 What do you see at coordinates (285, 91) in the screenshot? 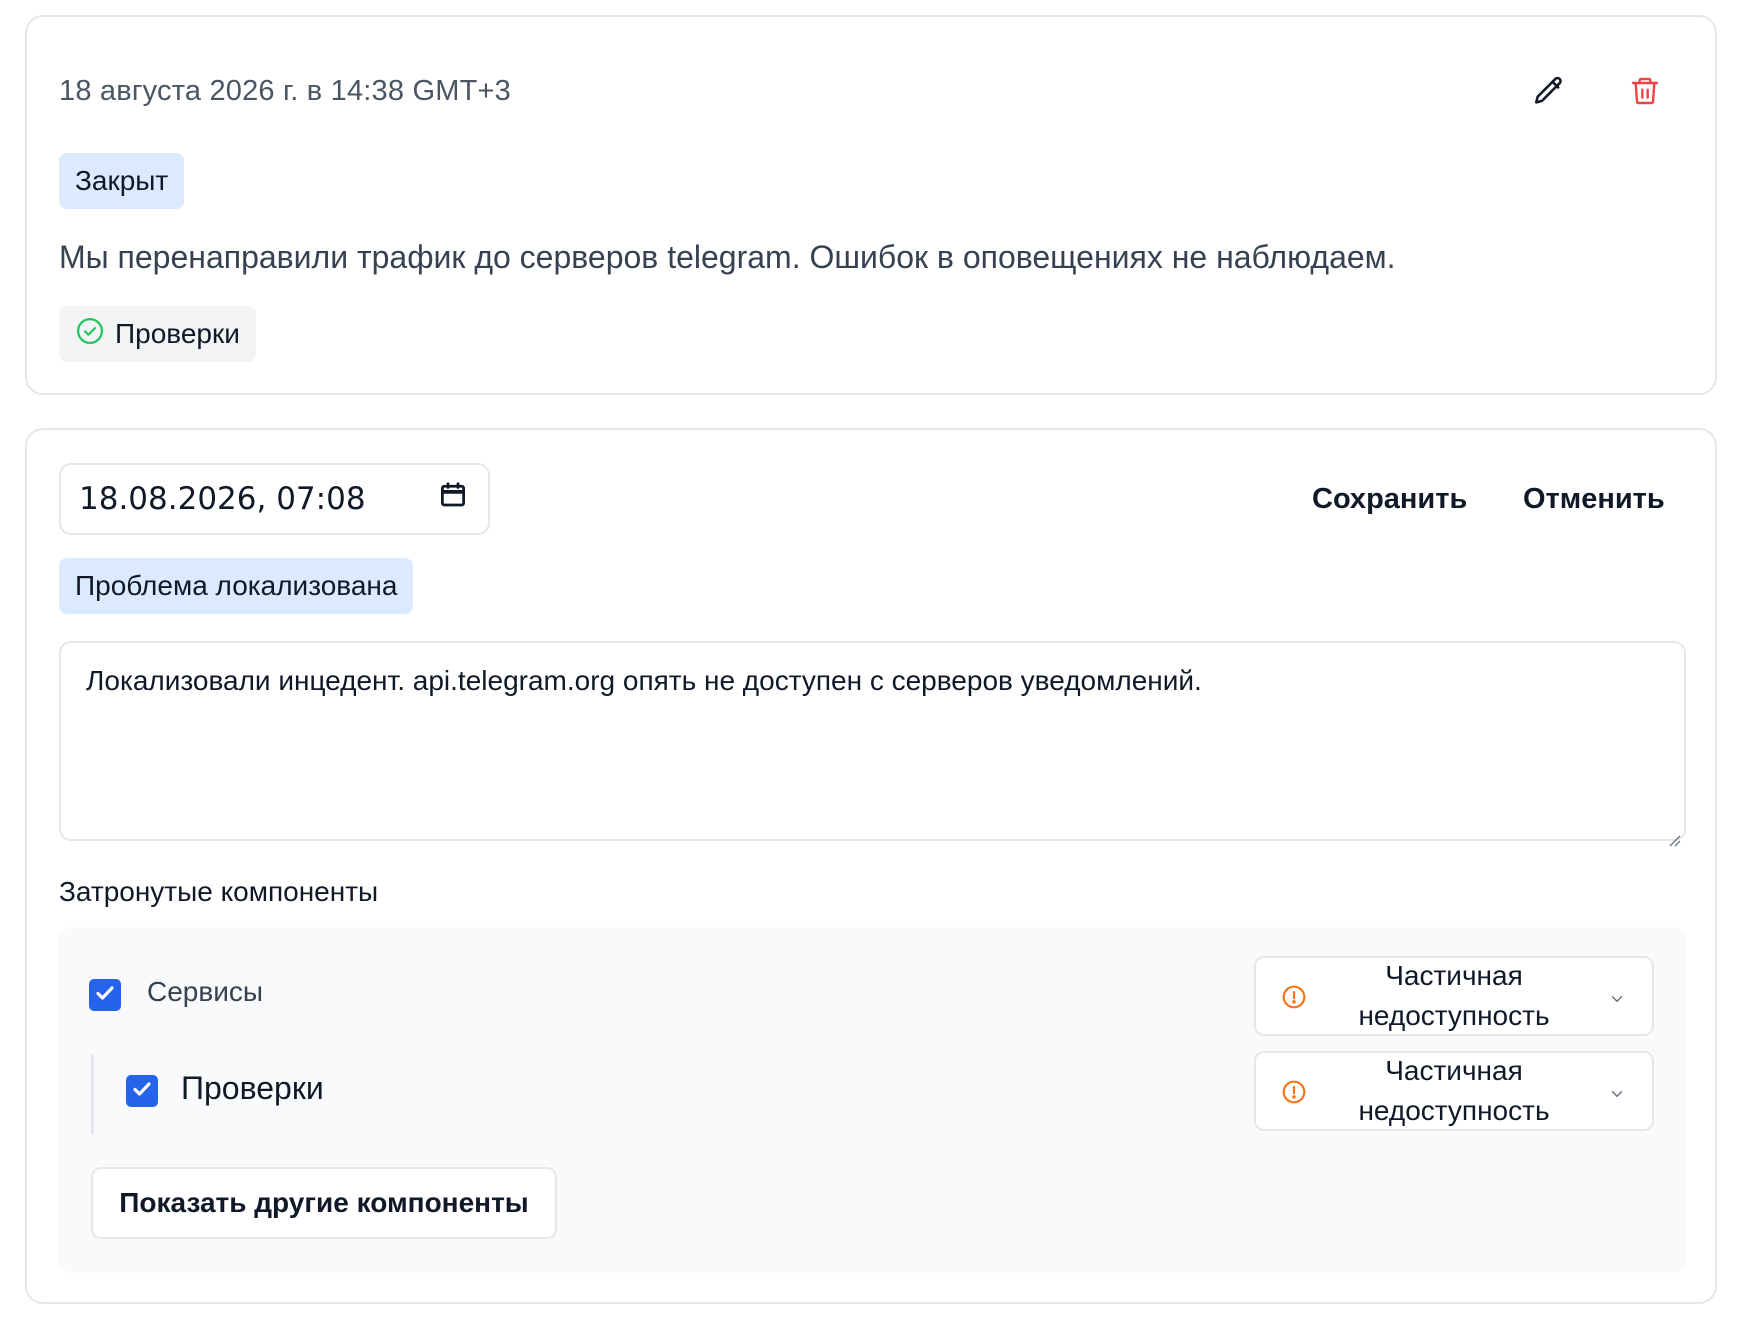
I see `update-timestamp: 18 августа 2026 г. в 14:38 GMT+3` at bounding box center [285, 91].